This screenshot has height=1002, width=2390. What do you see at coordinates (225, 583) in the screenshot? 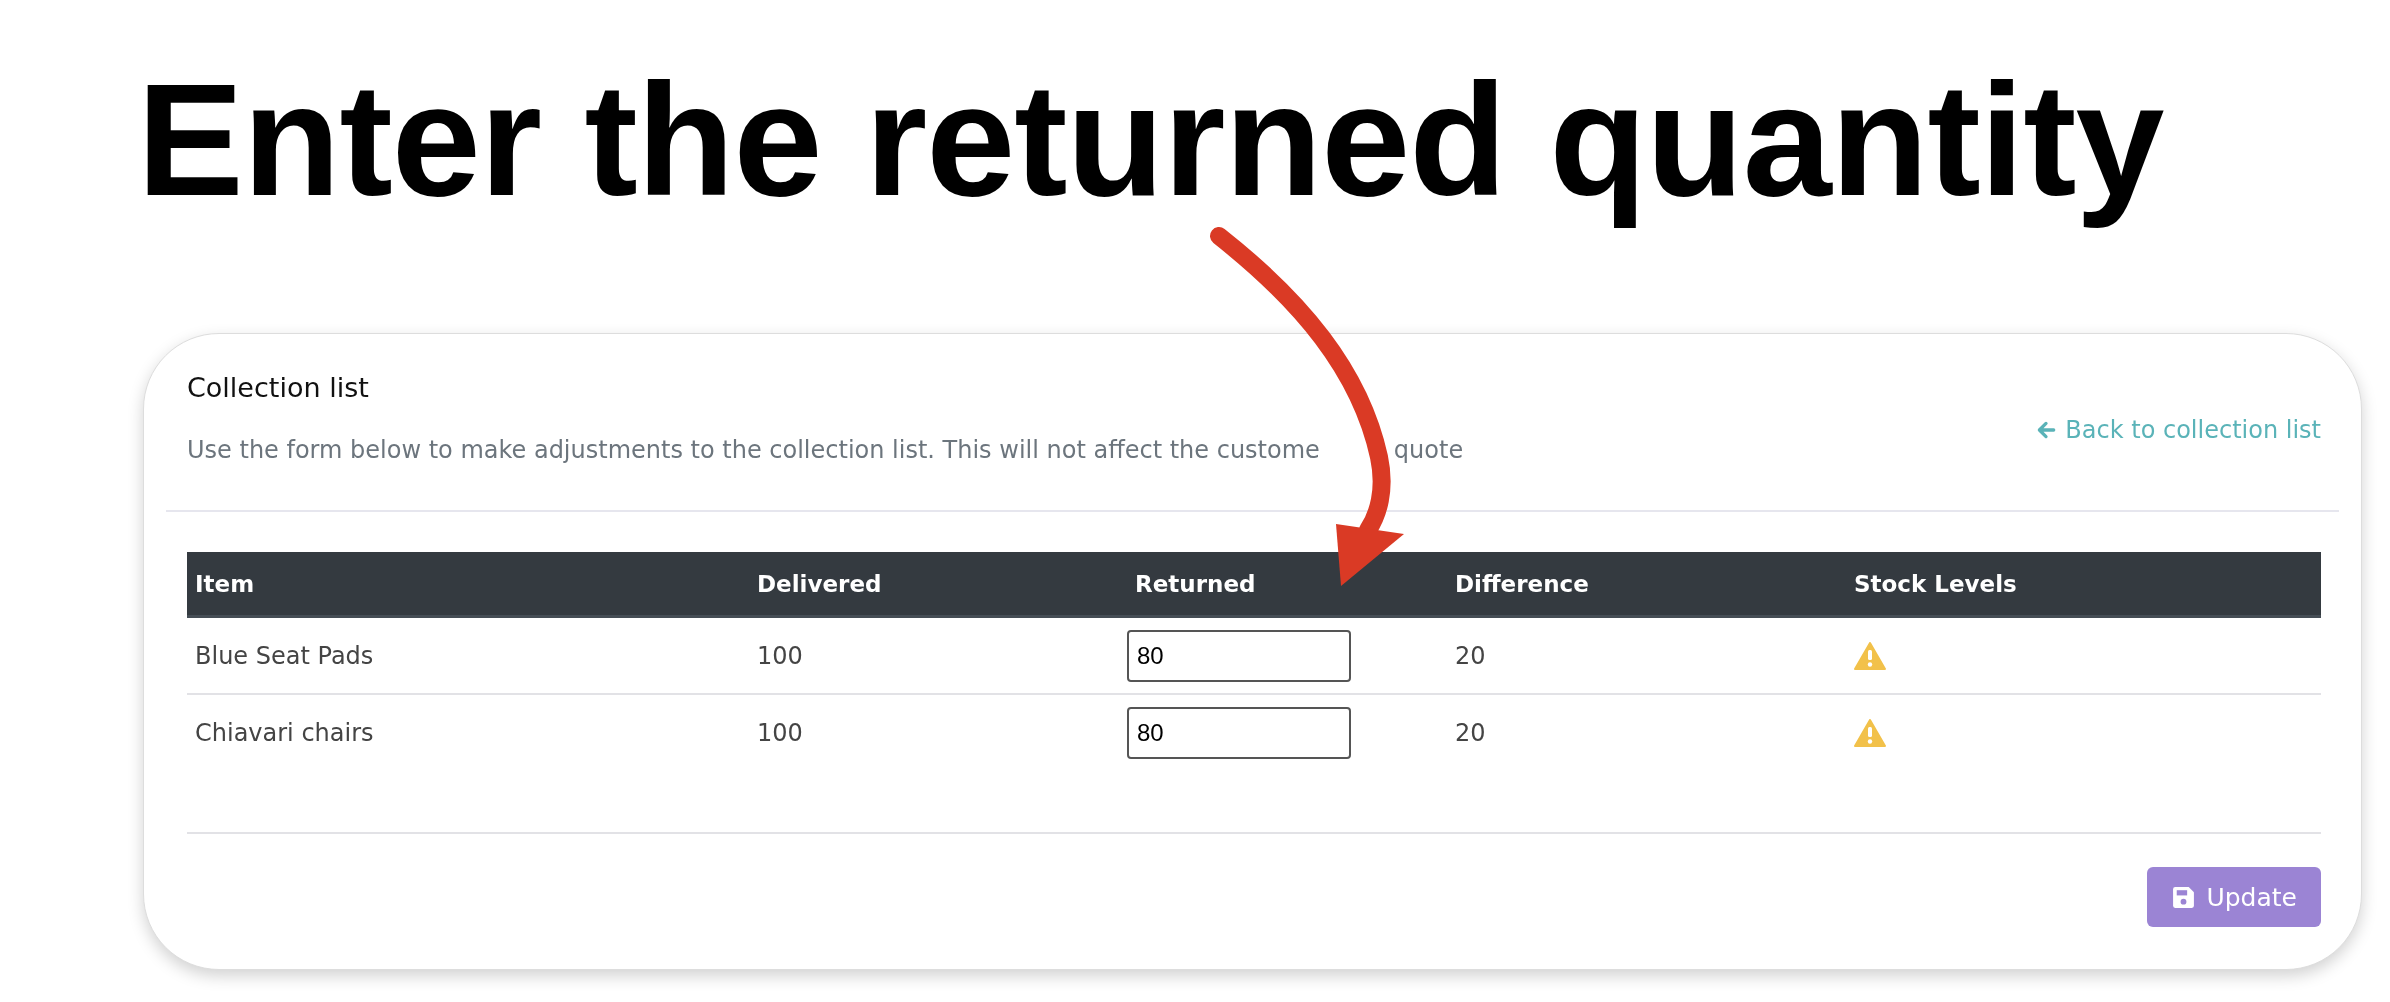
I see `column-header: Item` at bounding box center [225, 583].